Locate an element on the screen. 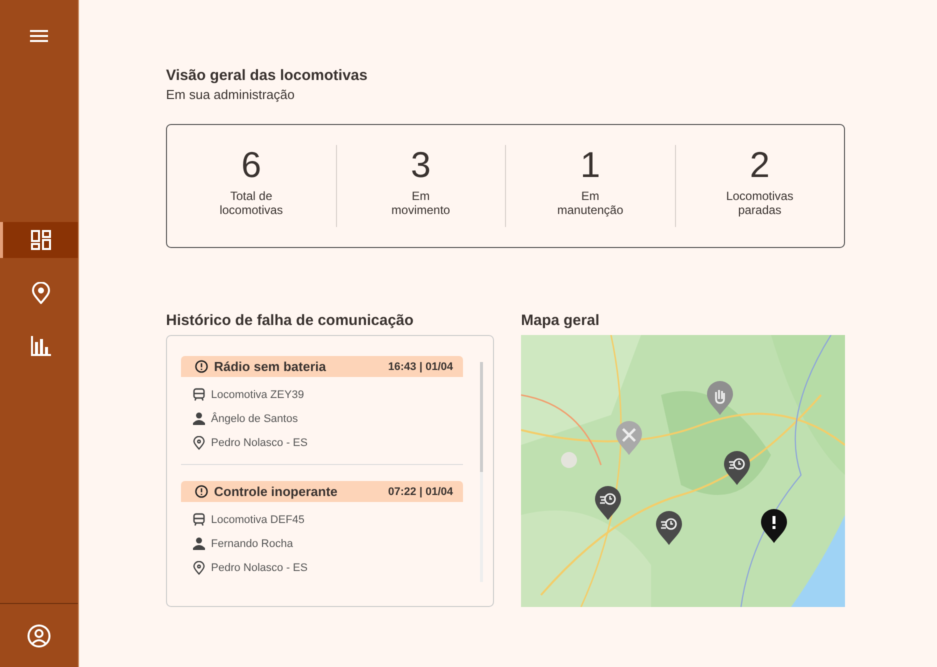 The image size is (937, 667). event-title: Rádio sem bateria is located at coordinates (270, 366).